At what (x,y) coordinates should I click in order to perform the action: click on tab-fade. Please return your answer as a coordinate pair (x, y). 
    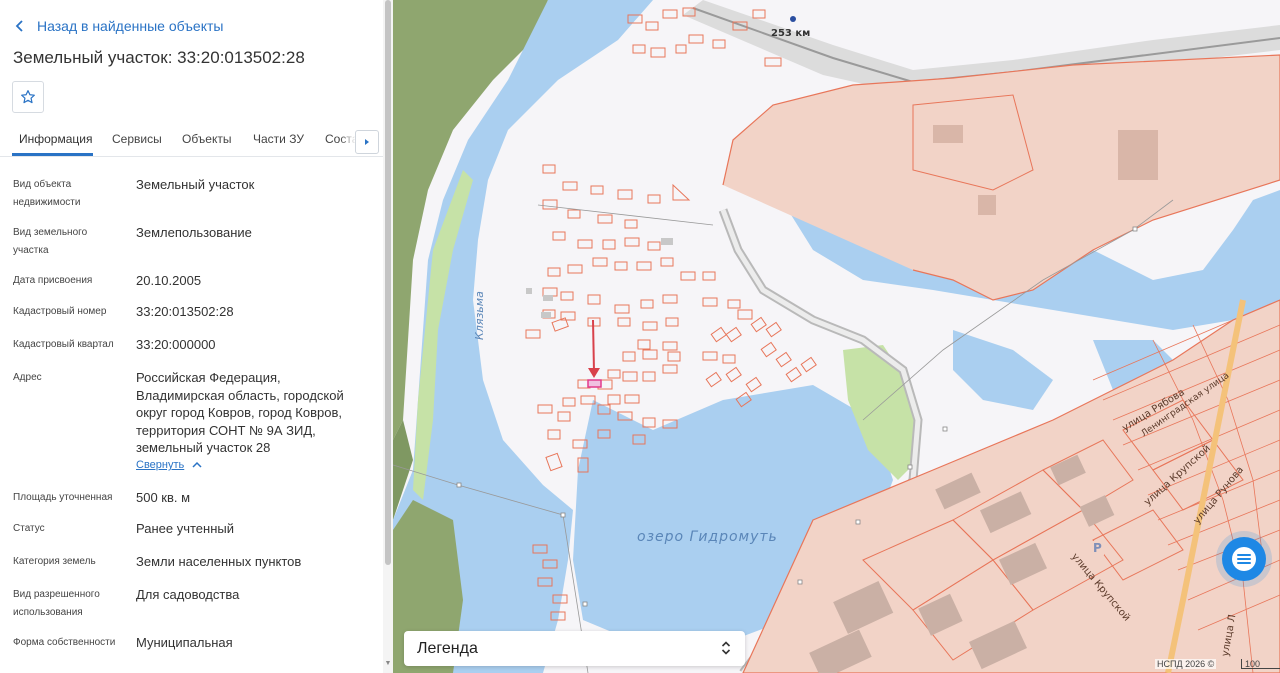
    Looking at the image, I should click on (348, 140).